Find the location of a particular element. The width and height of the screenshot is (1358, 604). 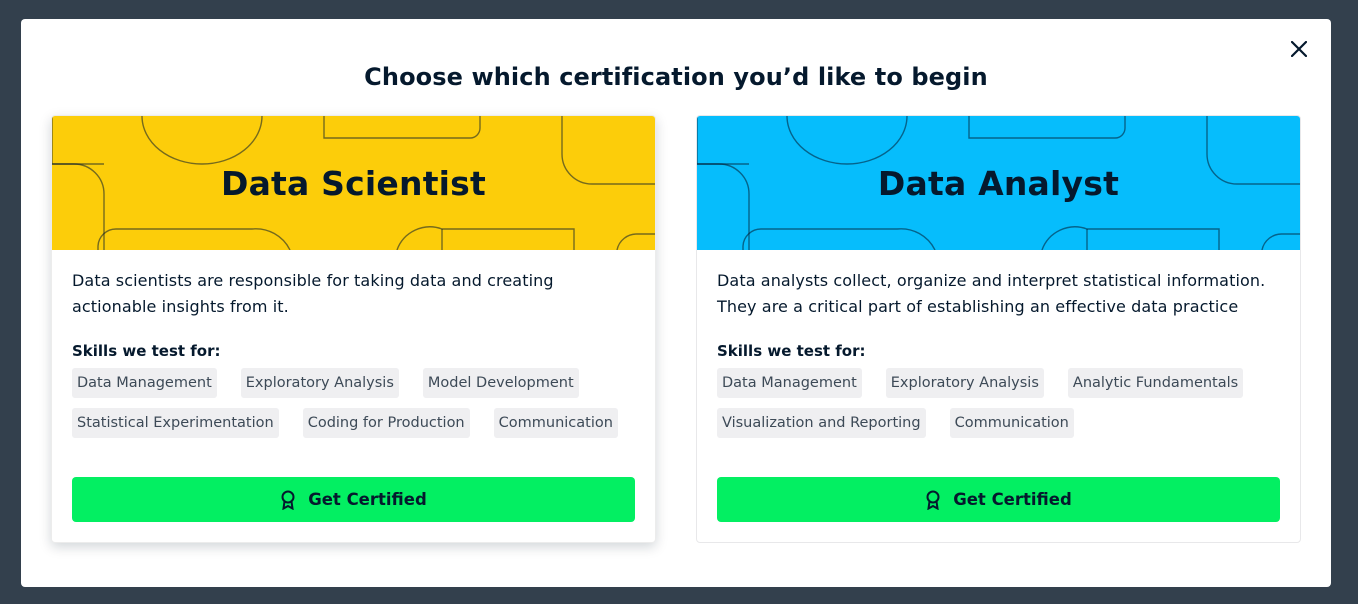

skill-tag: Model Development is located at coordinates (500, 383).